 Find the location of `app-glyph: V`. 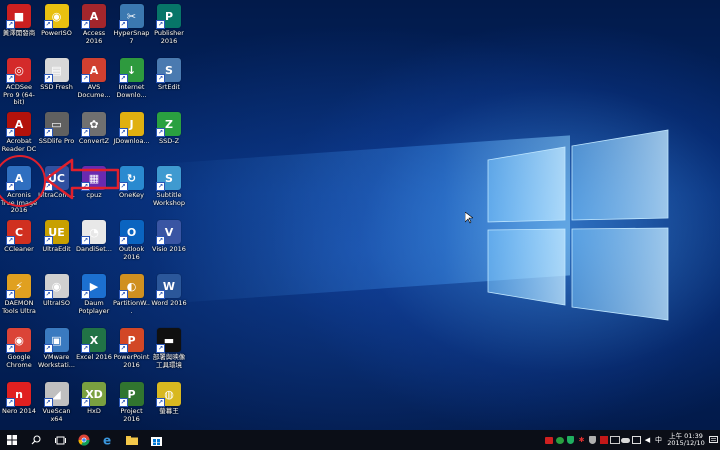

app-glyph: V is located at coordinates (169, 232).